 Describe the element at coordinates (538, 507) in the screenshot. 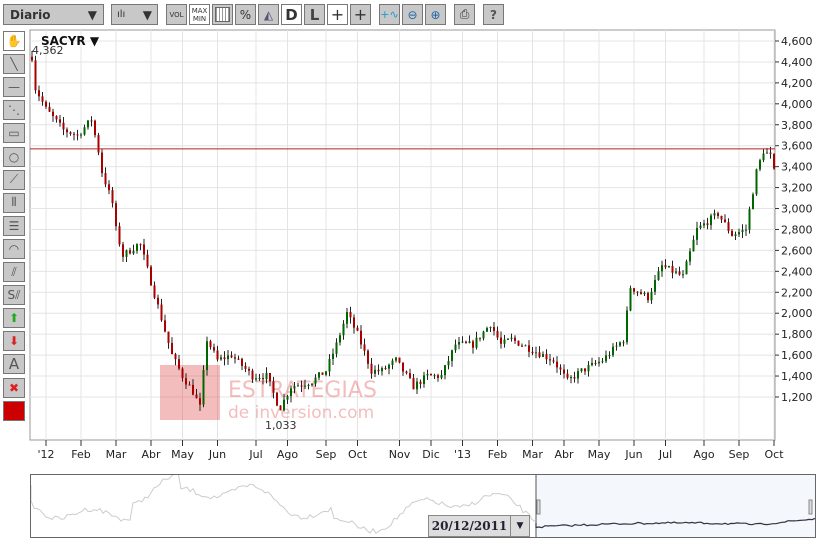

I see `navigator-left-handle` at that location.